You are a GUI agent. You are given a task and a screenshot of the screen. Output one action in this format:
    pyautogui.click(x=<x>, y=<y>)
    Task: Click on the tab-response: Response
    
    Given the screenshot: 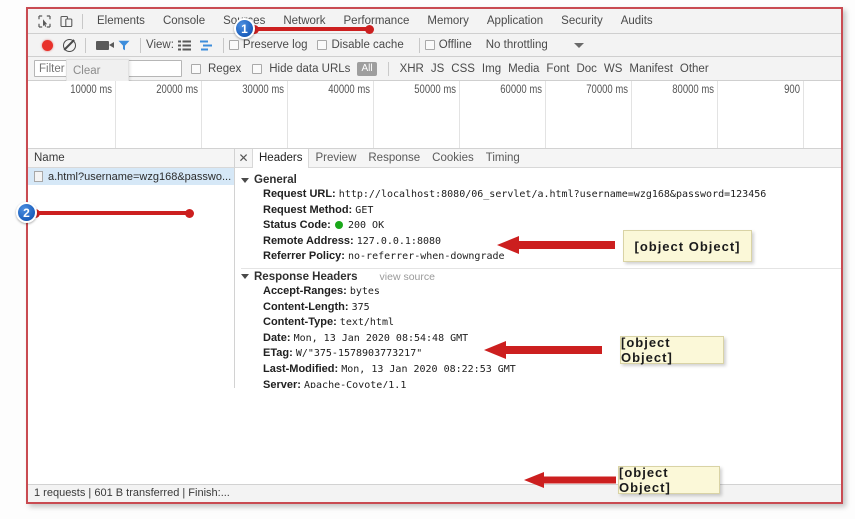 What is the action you would take?
    pyautogui.click(x=394, y=158)
    